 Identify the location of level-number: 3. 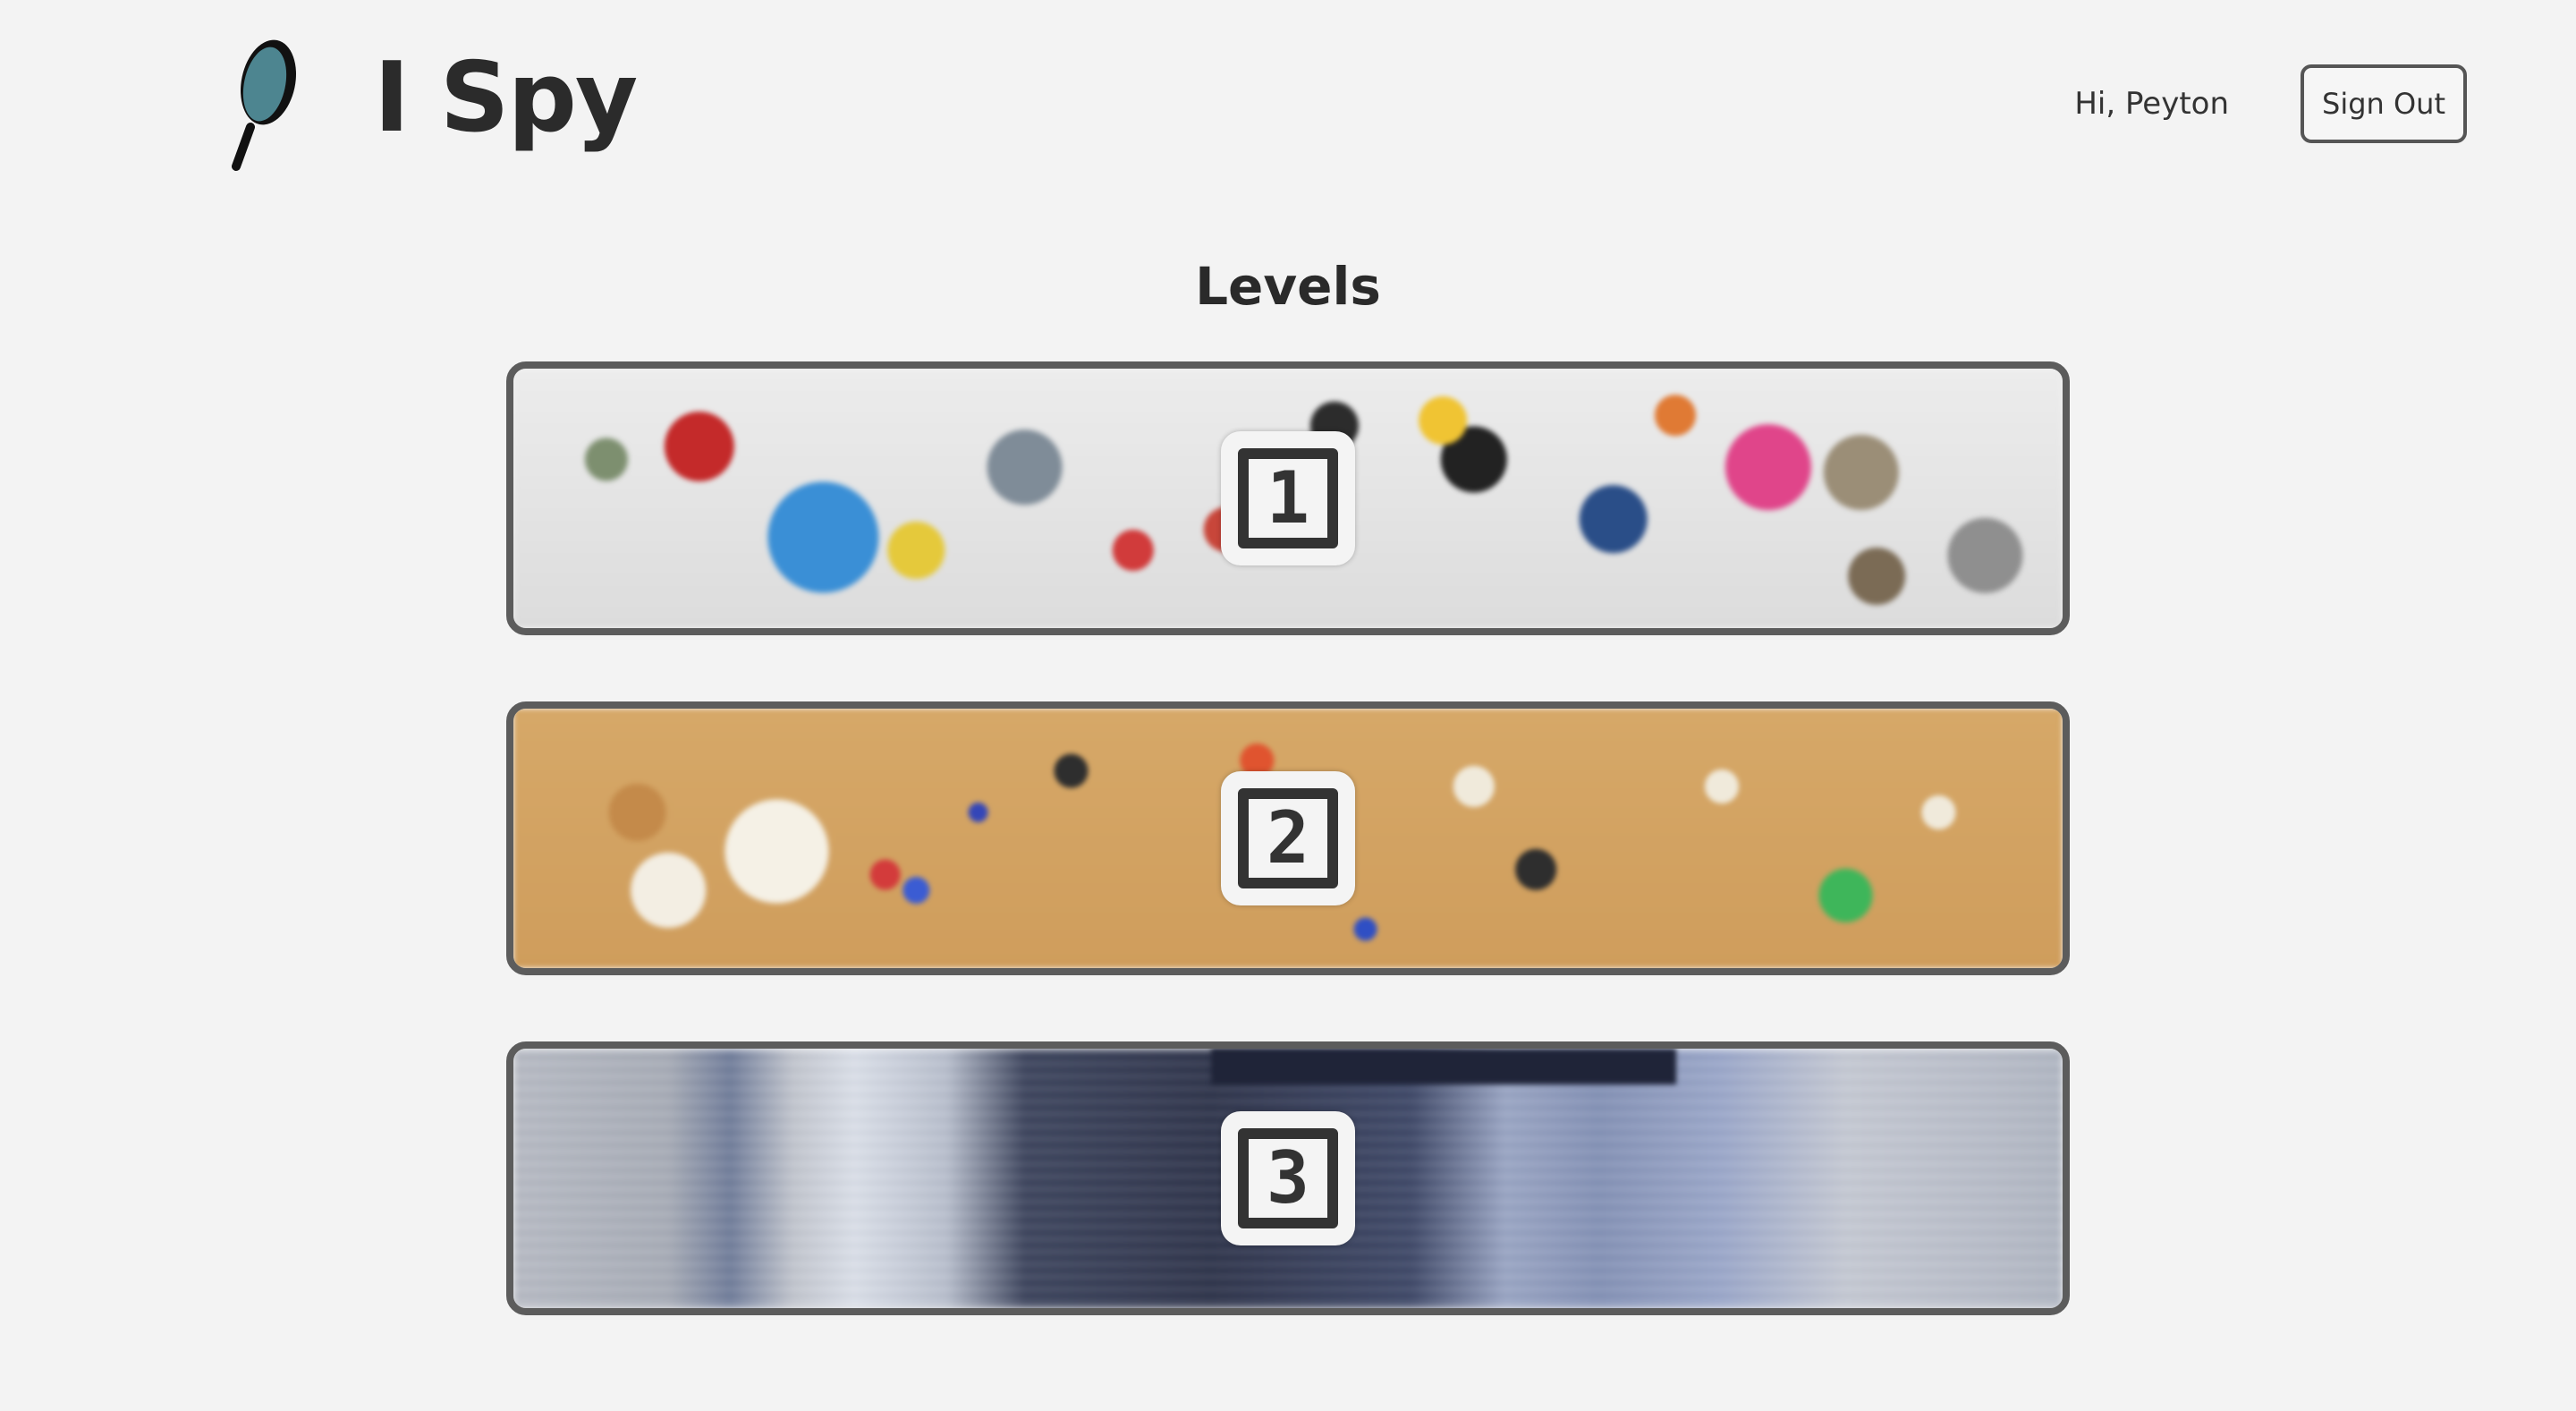
(1288, 1178).